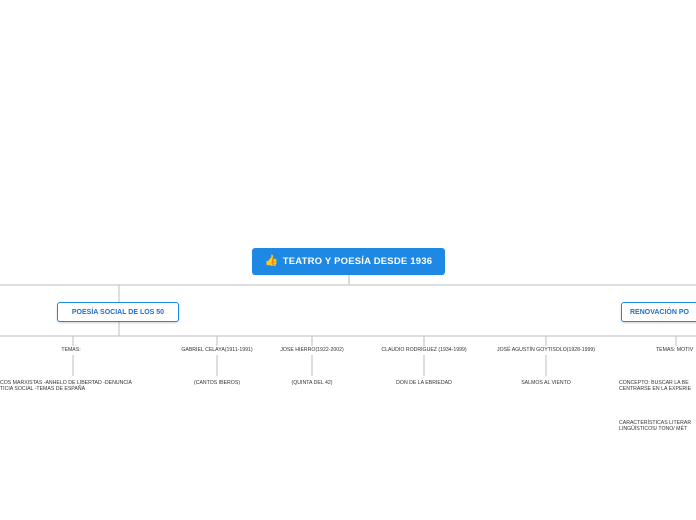 This screenshot has width=696, height=520. I want to click on thumbs-up-icon: 👍, so click(271, 261).